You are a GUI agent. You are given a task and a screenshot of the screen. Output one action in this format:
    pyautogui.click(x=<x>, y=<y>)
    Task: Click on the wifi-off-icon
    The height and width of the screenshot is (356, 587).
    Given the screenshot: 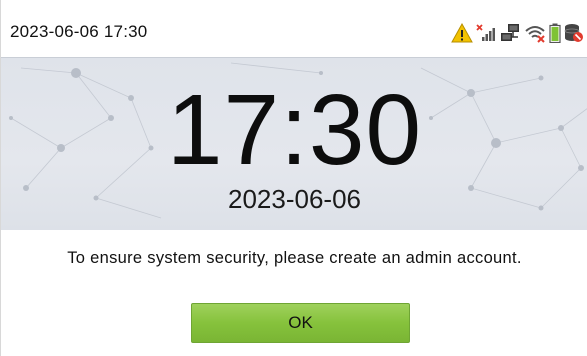 What is the action you would take?
    pyautogui.click(x=535, y=33)
    